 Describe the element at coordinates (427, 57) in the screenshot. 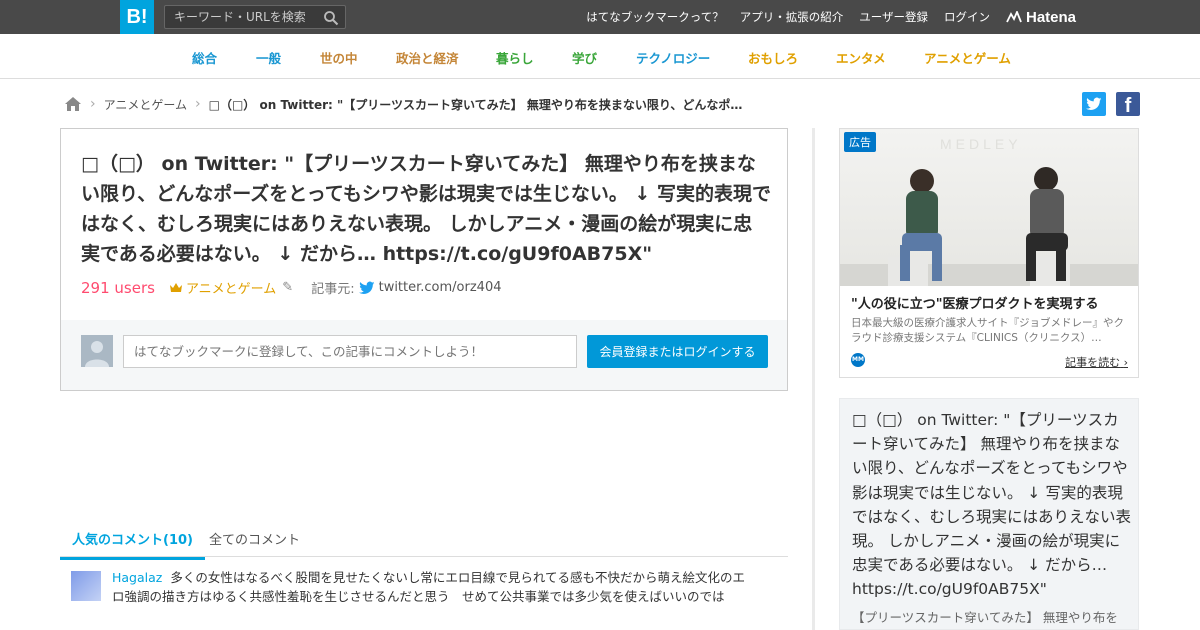

I see `category-tab-economics: 政治と経済` at that location.